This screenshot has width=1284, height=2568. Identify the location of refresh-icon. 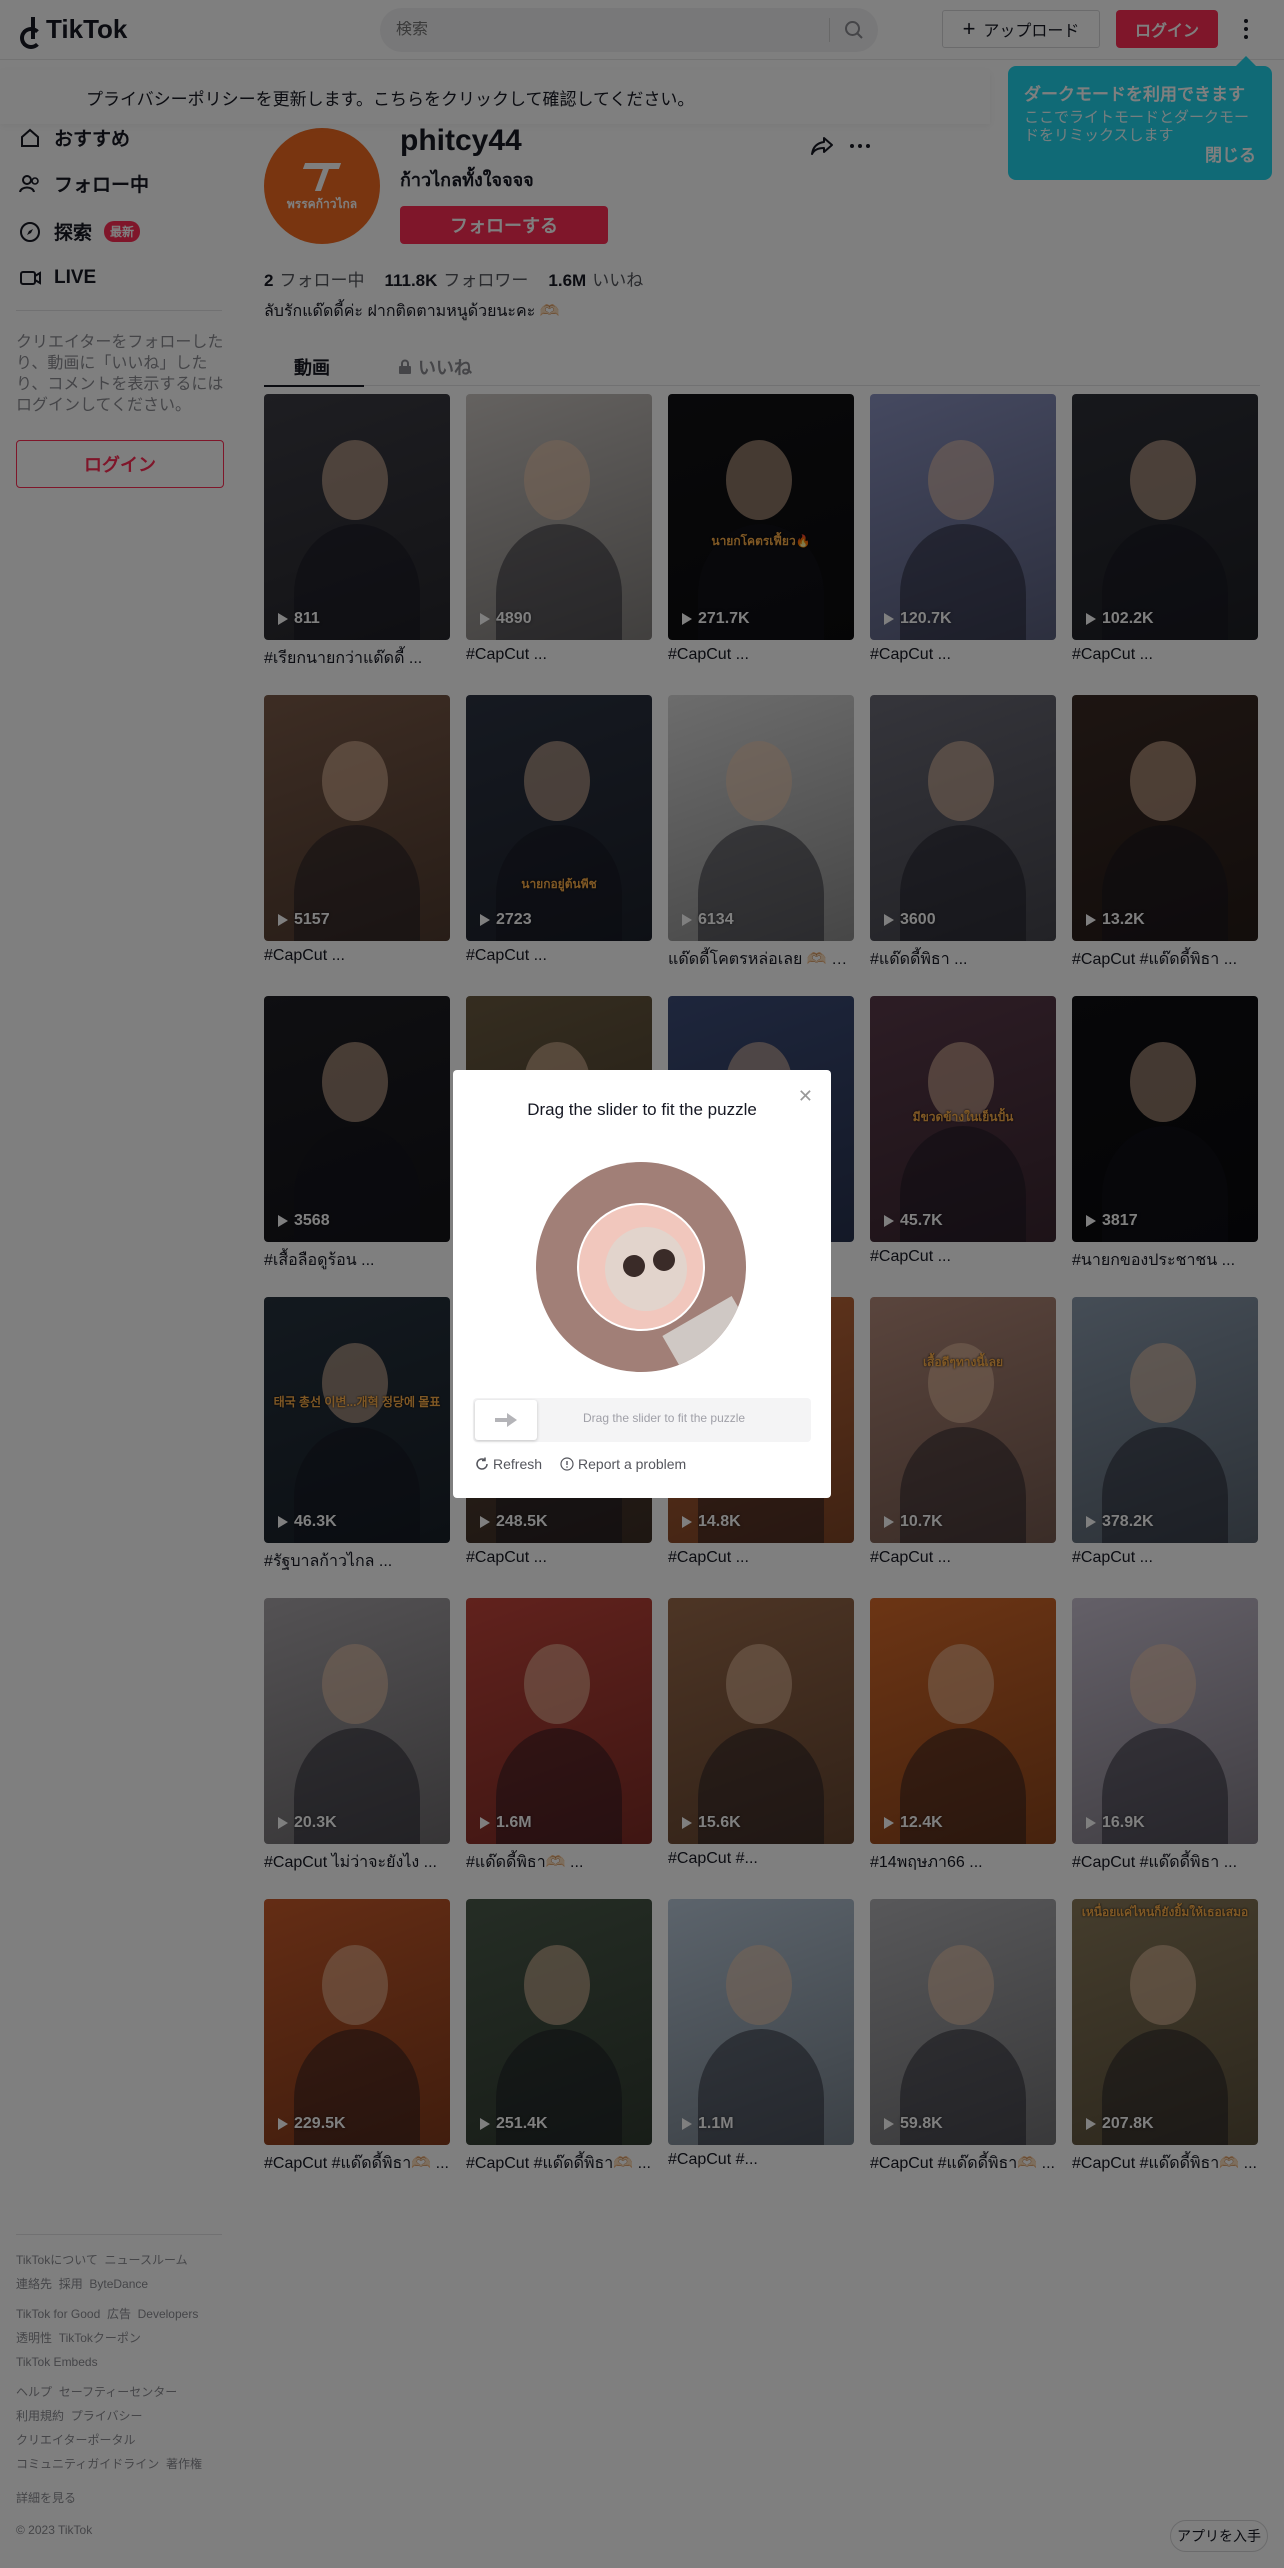
(482, 1463).